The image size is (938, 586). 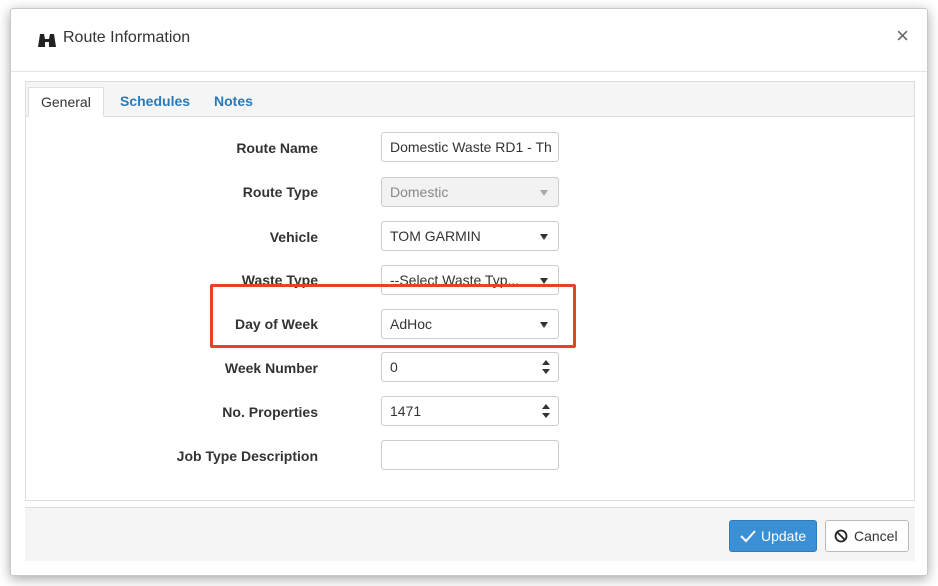 What do you see at coordinates (247, 456) in the screenshot?
I see `job-type-description-label: Job Type Description` at bounding box center [247, 456].